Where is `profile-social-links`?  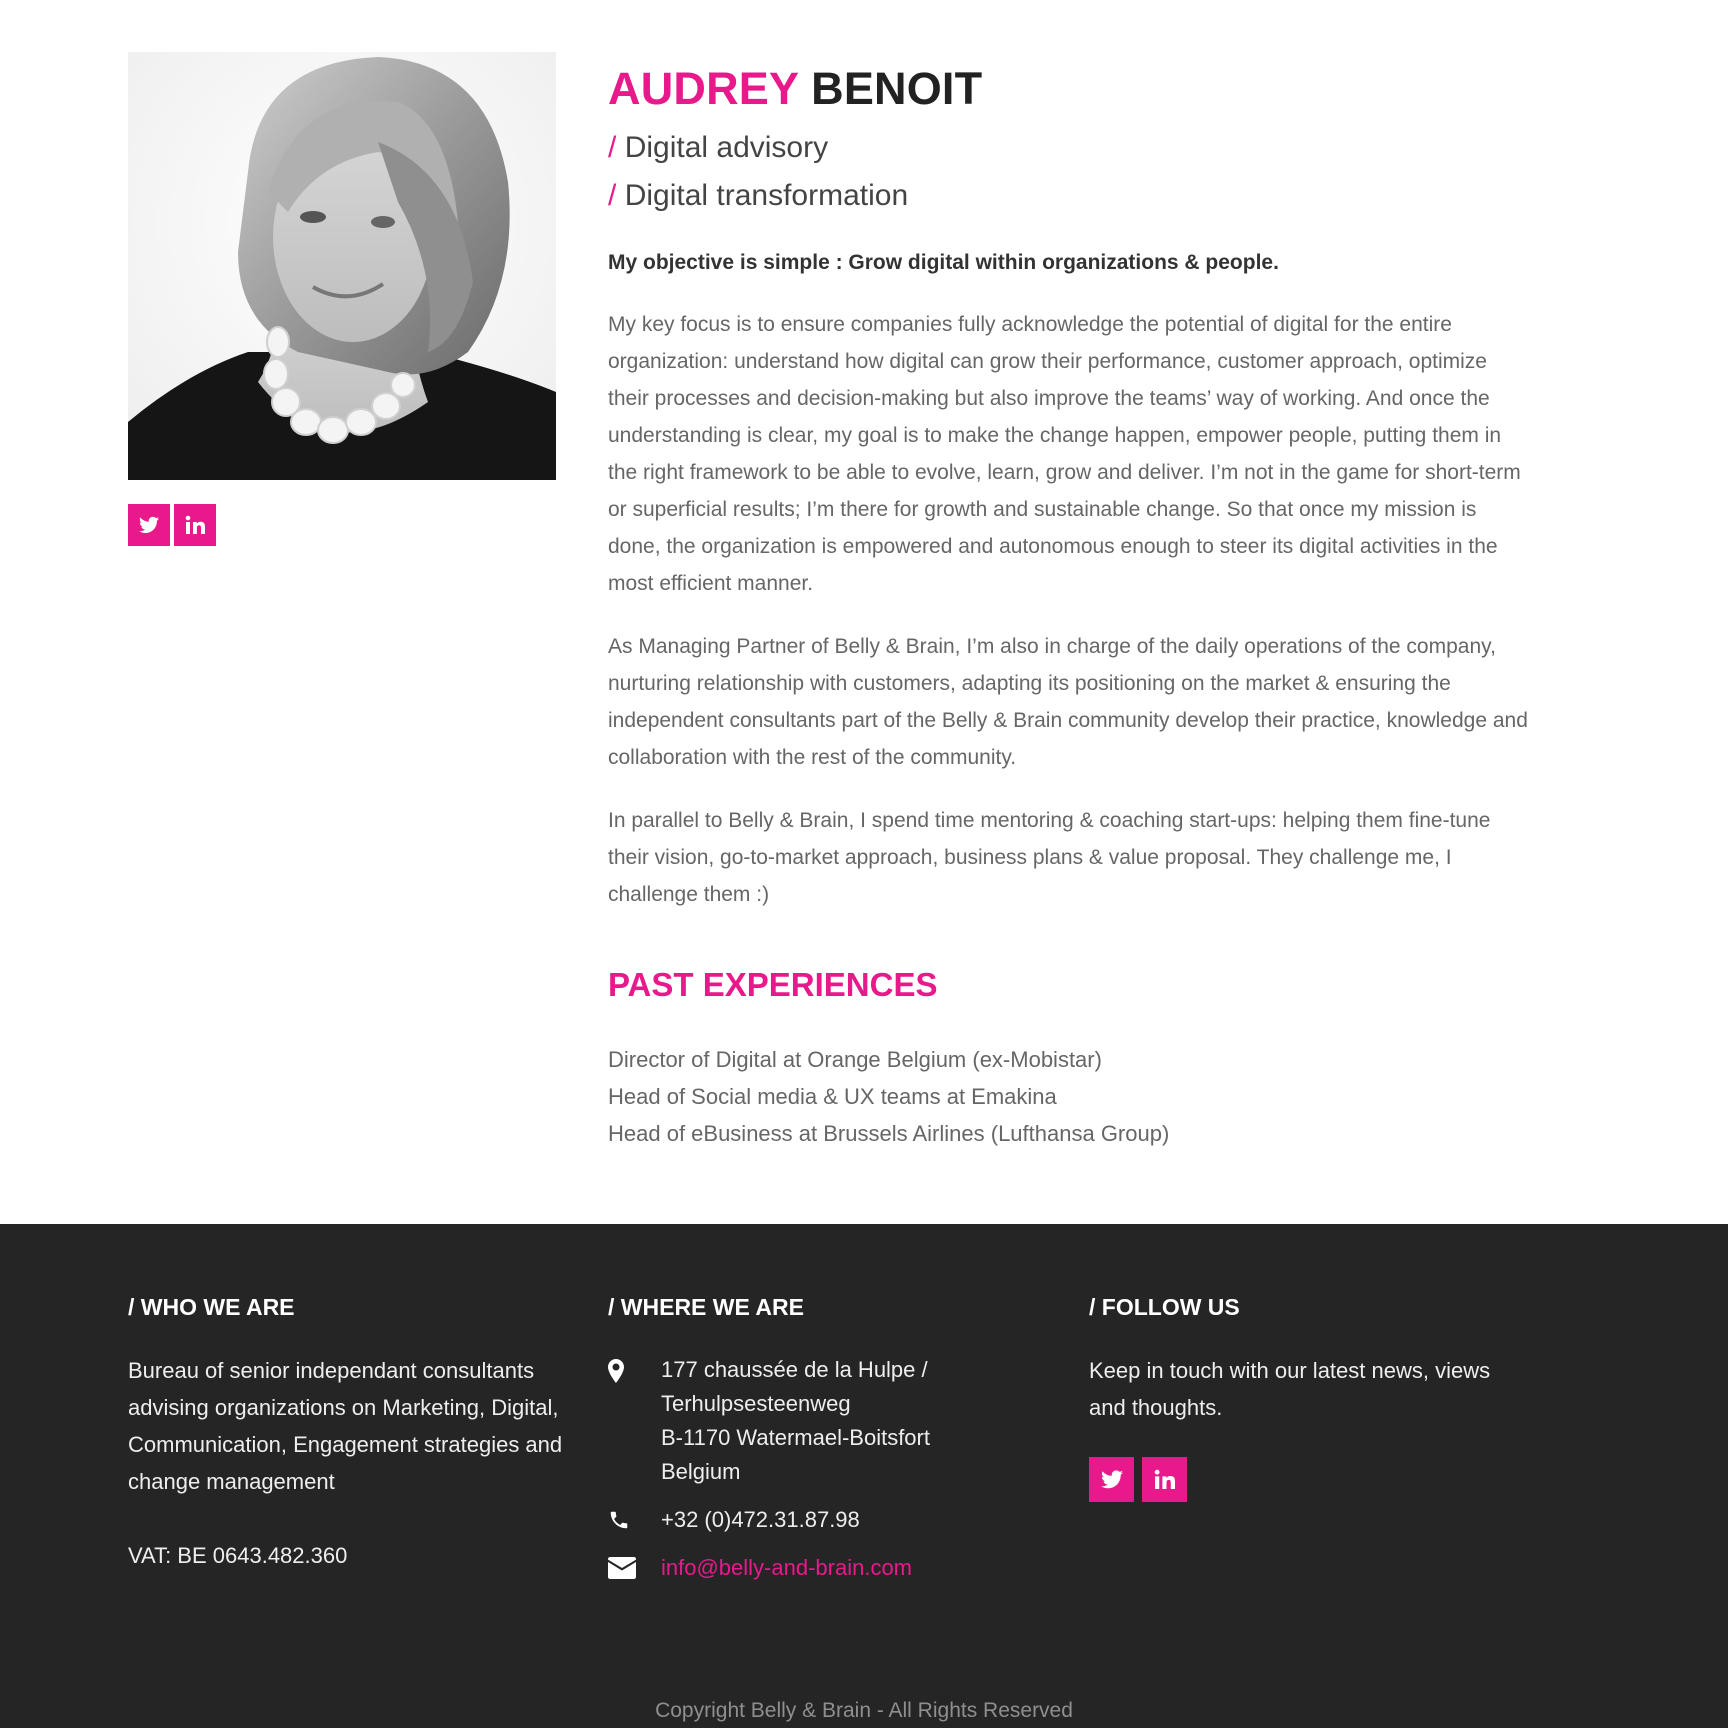 profile-social-links is located at coordinates (172, 525).